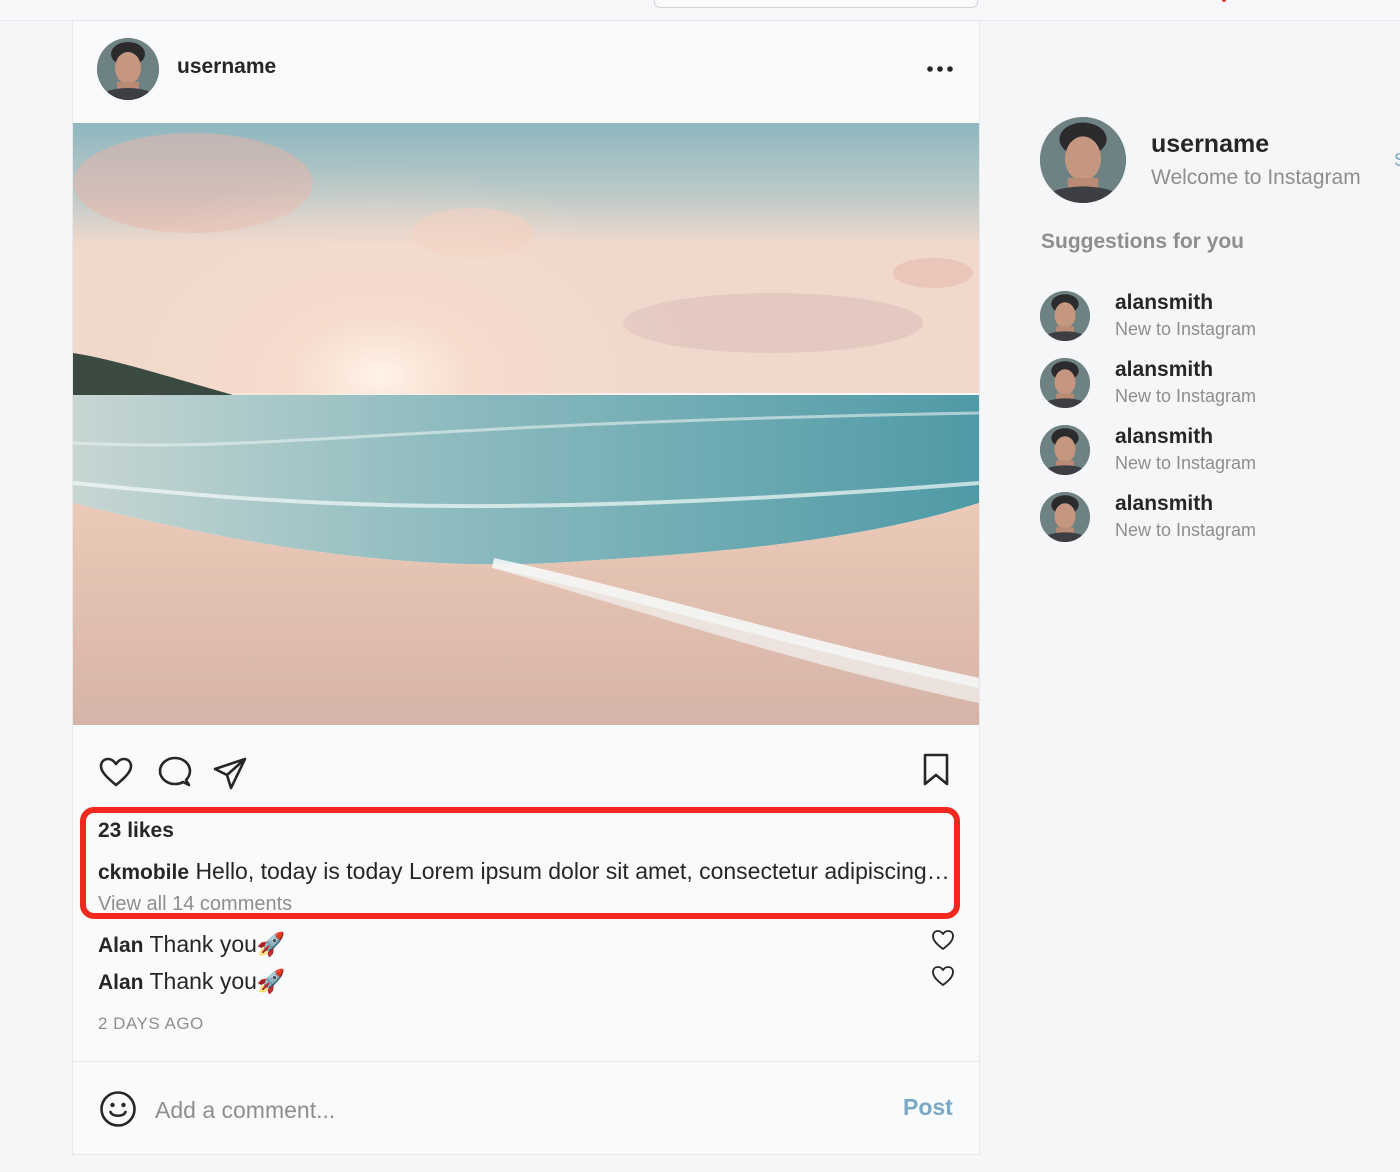  I want to click on comment-input, so click(505, 1110).